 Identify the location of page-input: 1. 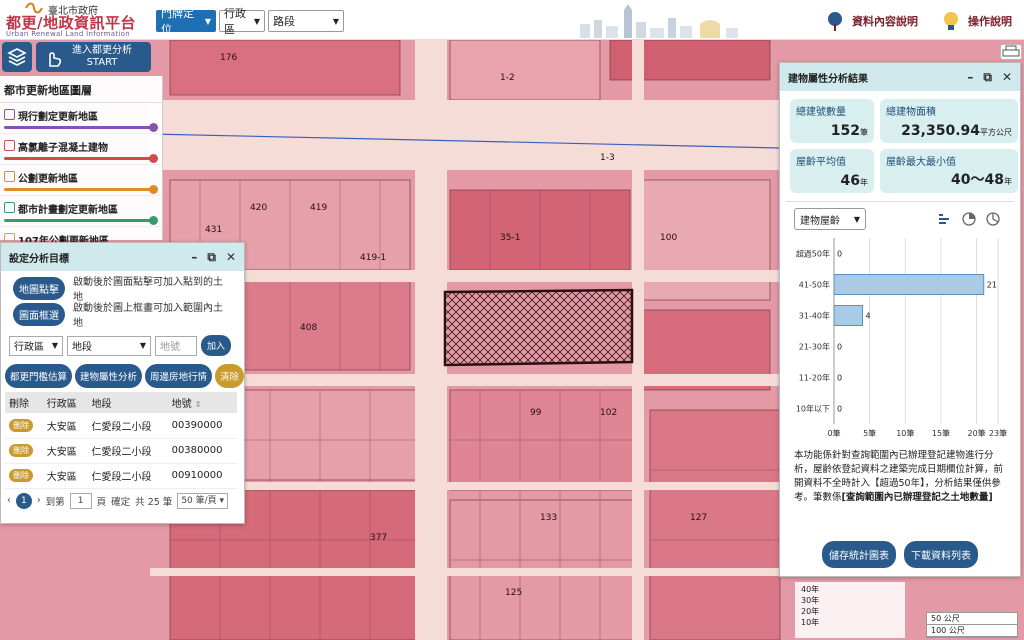
(80, 500).